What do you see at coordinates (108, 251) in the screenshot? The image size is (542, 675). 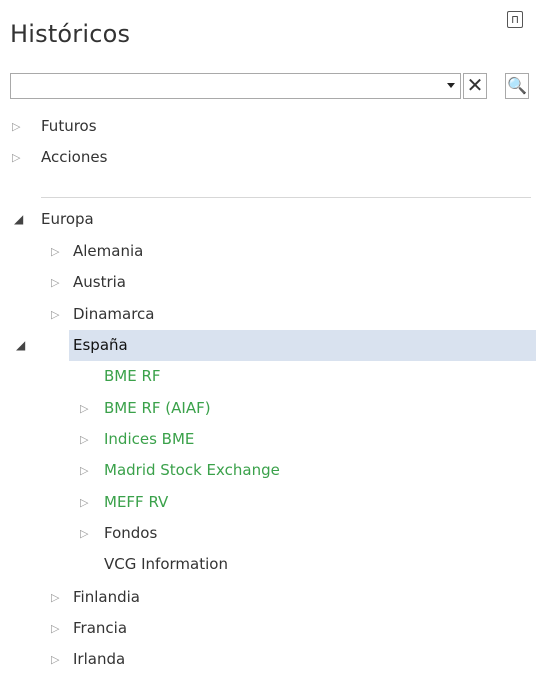 I see `tree-item-label: Alemania` at bounding box center [108, 251].